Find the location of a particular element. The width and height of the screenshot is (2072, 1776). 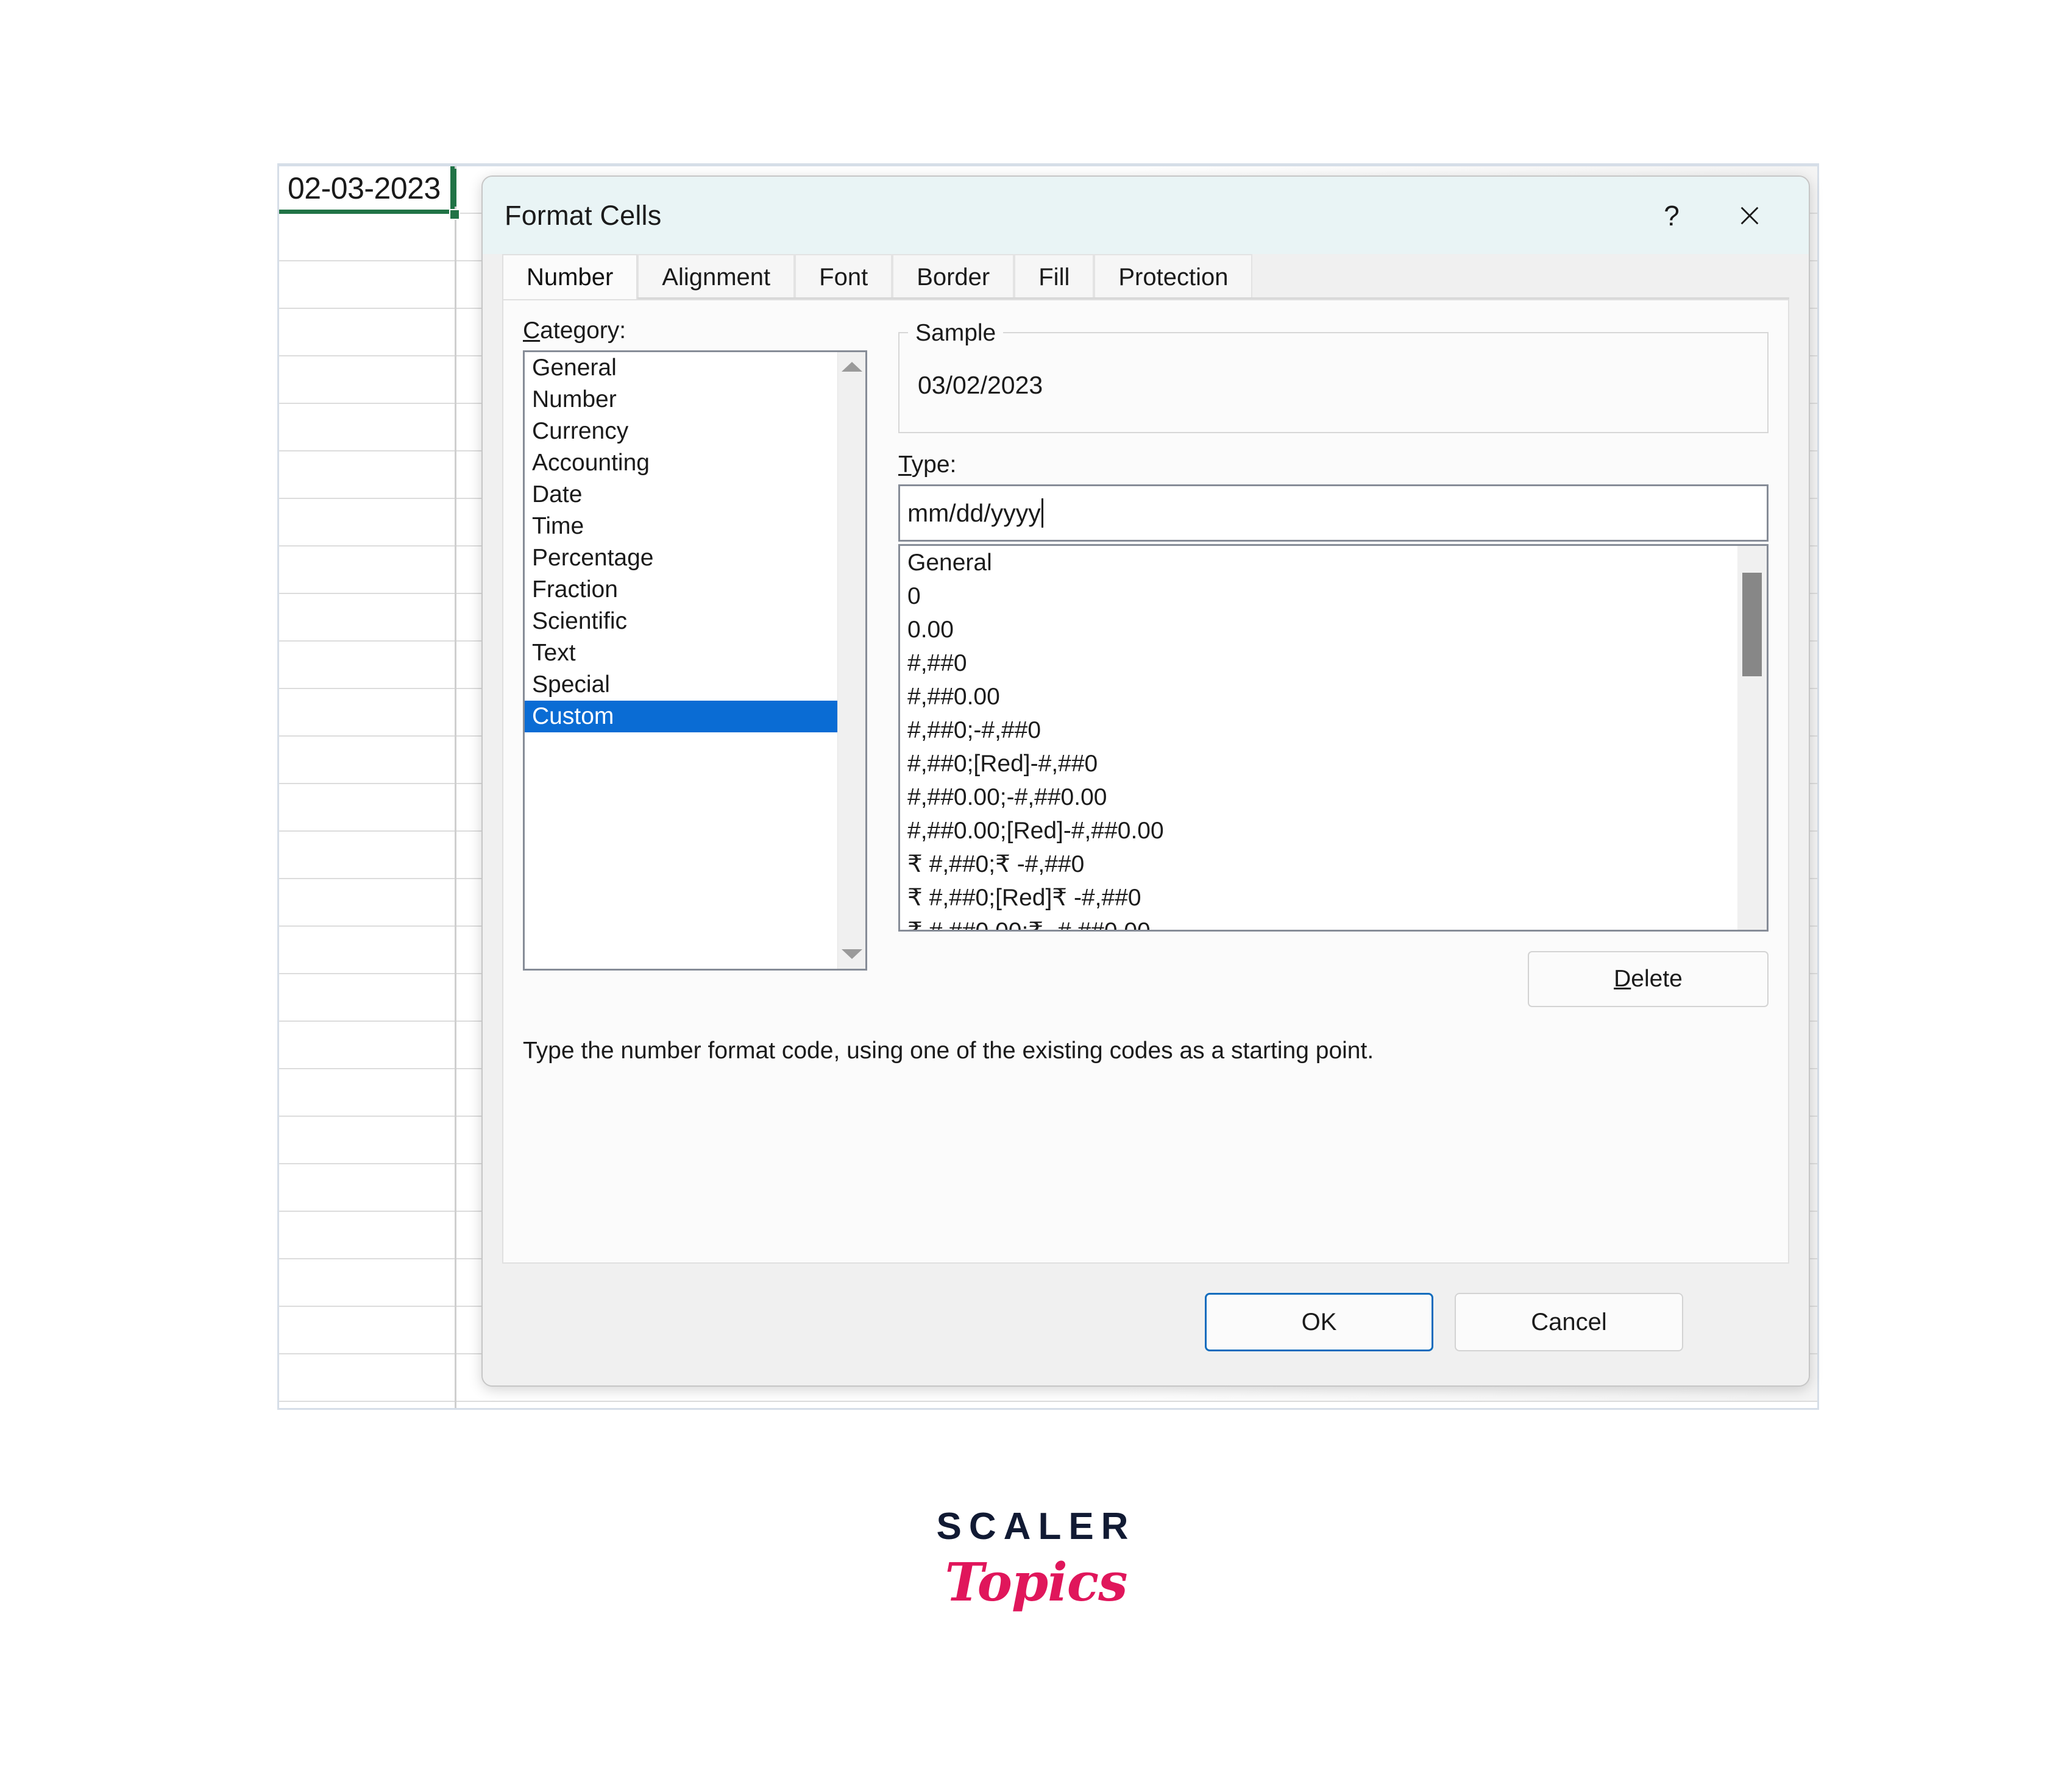

ok-button: OK is located at coordinates (1319, 1322).